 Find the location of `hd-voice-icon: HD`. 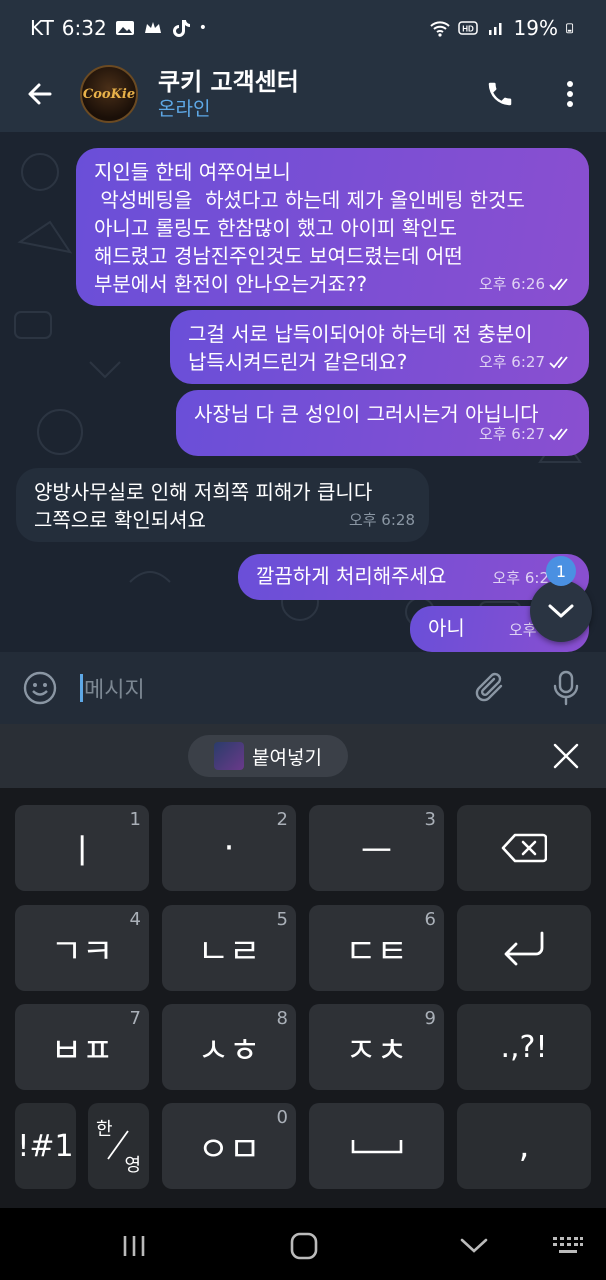

hd-voice-icon: HD is located at coordinates (467, 28).